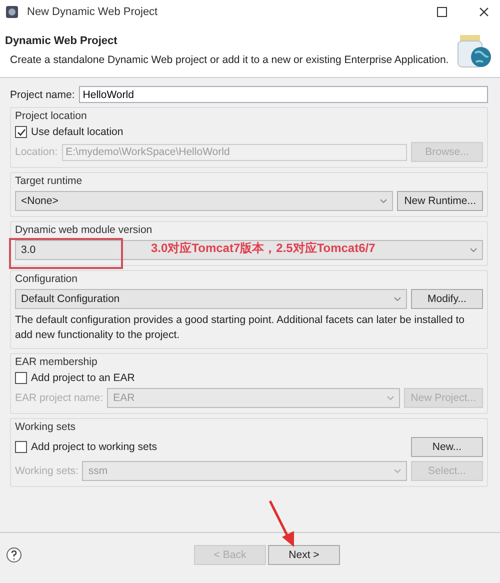 The height and width of the screenshot is (583, 500). Describe the element at coordinates (304, 555) in the screenshot. I see `wizard-button: Next >` at that location.